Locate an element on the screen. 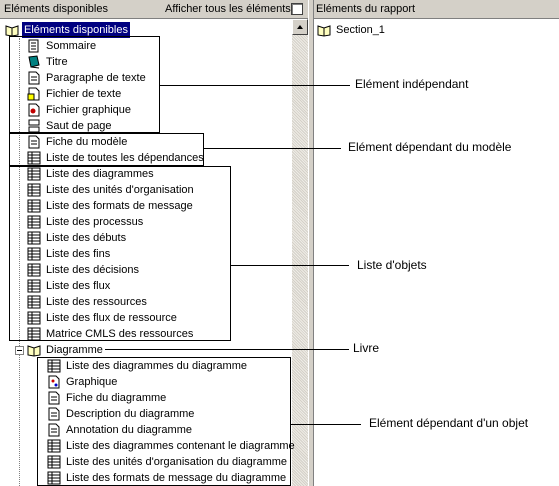 This screenshot has width=559, height=486. report-header: Eléments du rapport is located at coordinates (436, 9).